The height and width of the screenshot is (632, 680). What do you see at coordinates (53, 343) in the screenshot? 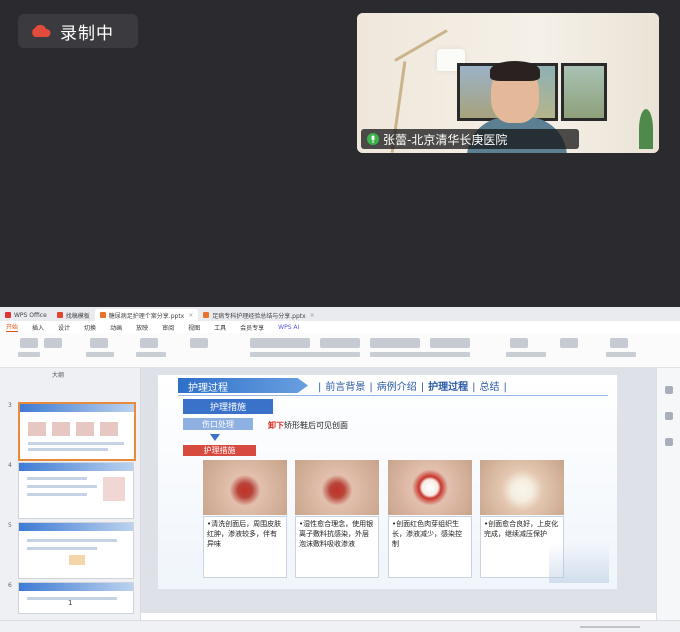
I see `cut-icon` at bounding box center [53, 343].